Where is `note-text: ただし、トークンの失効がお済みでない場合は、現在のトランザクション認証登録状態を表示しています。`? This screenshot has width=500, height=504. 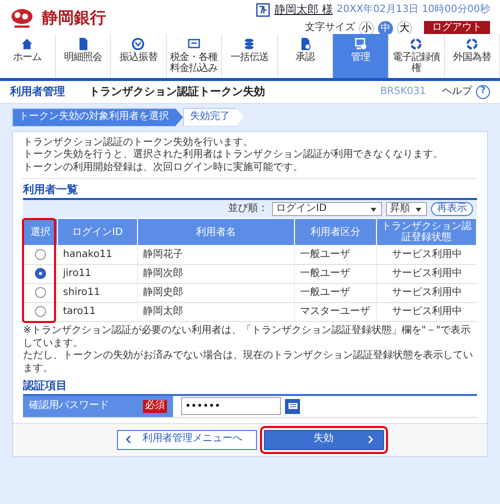
note-text: ただし、トークンの失効がお済みでない場合は、現在のトランザクション認証登録状態を表示しています。 is located at coordinates (248, 363).